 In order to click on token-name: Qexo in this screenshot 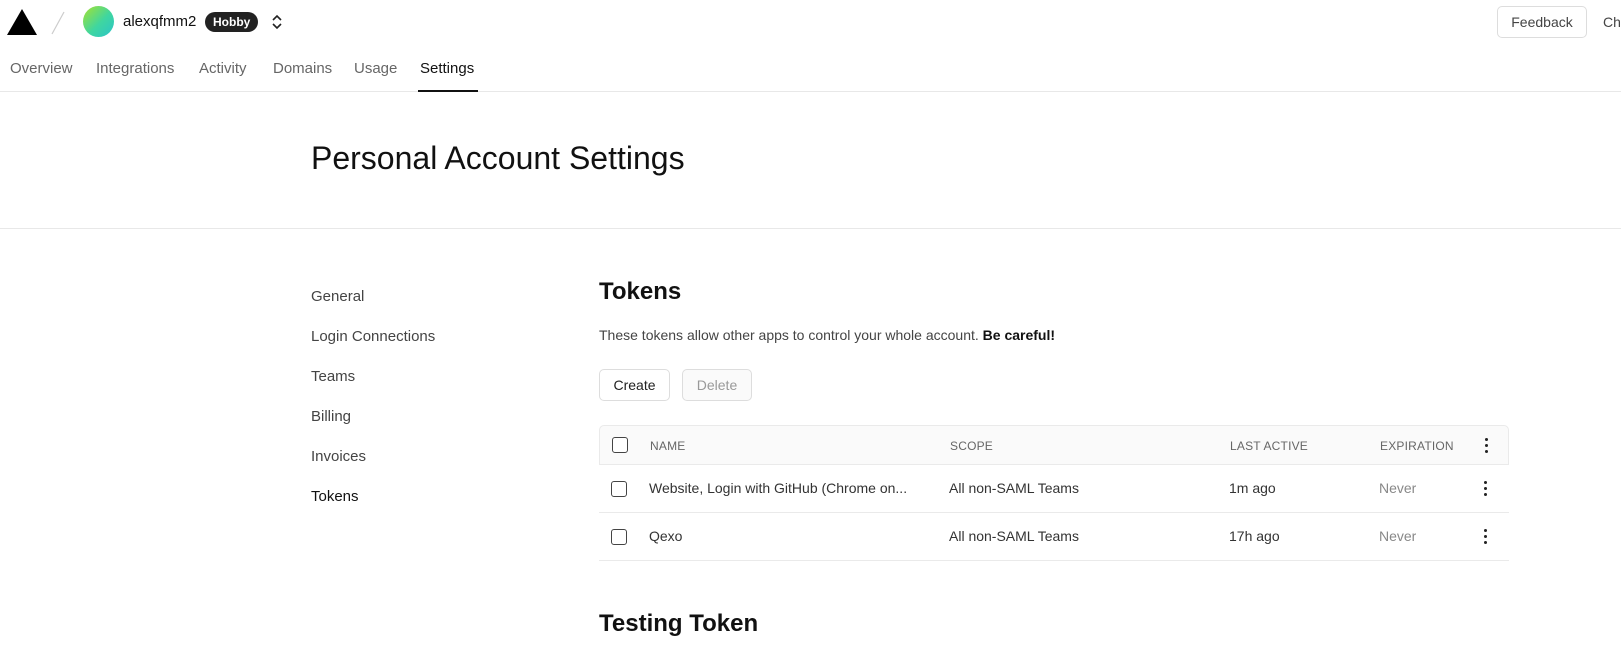, I will do `click(666, 536)`.